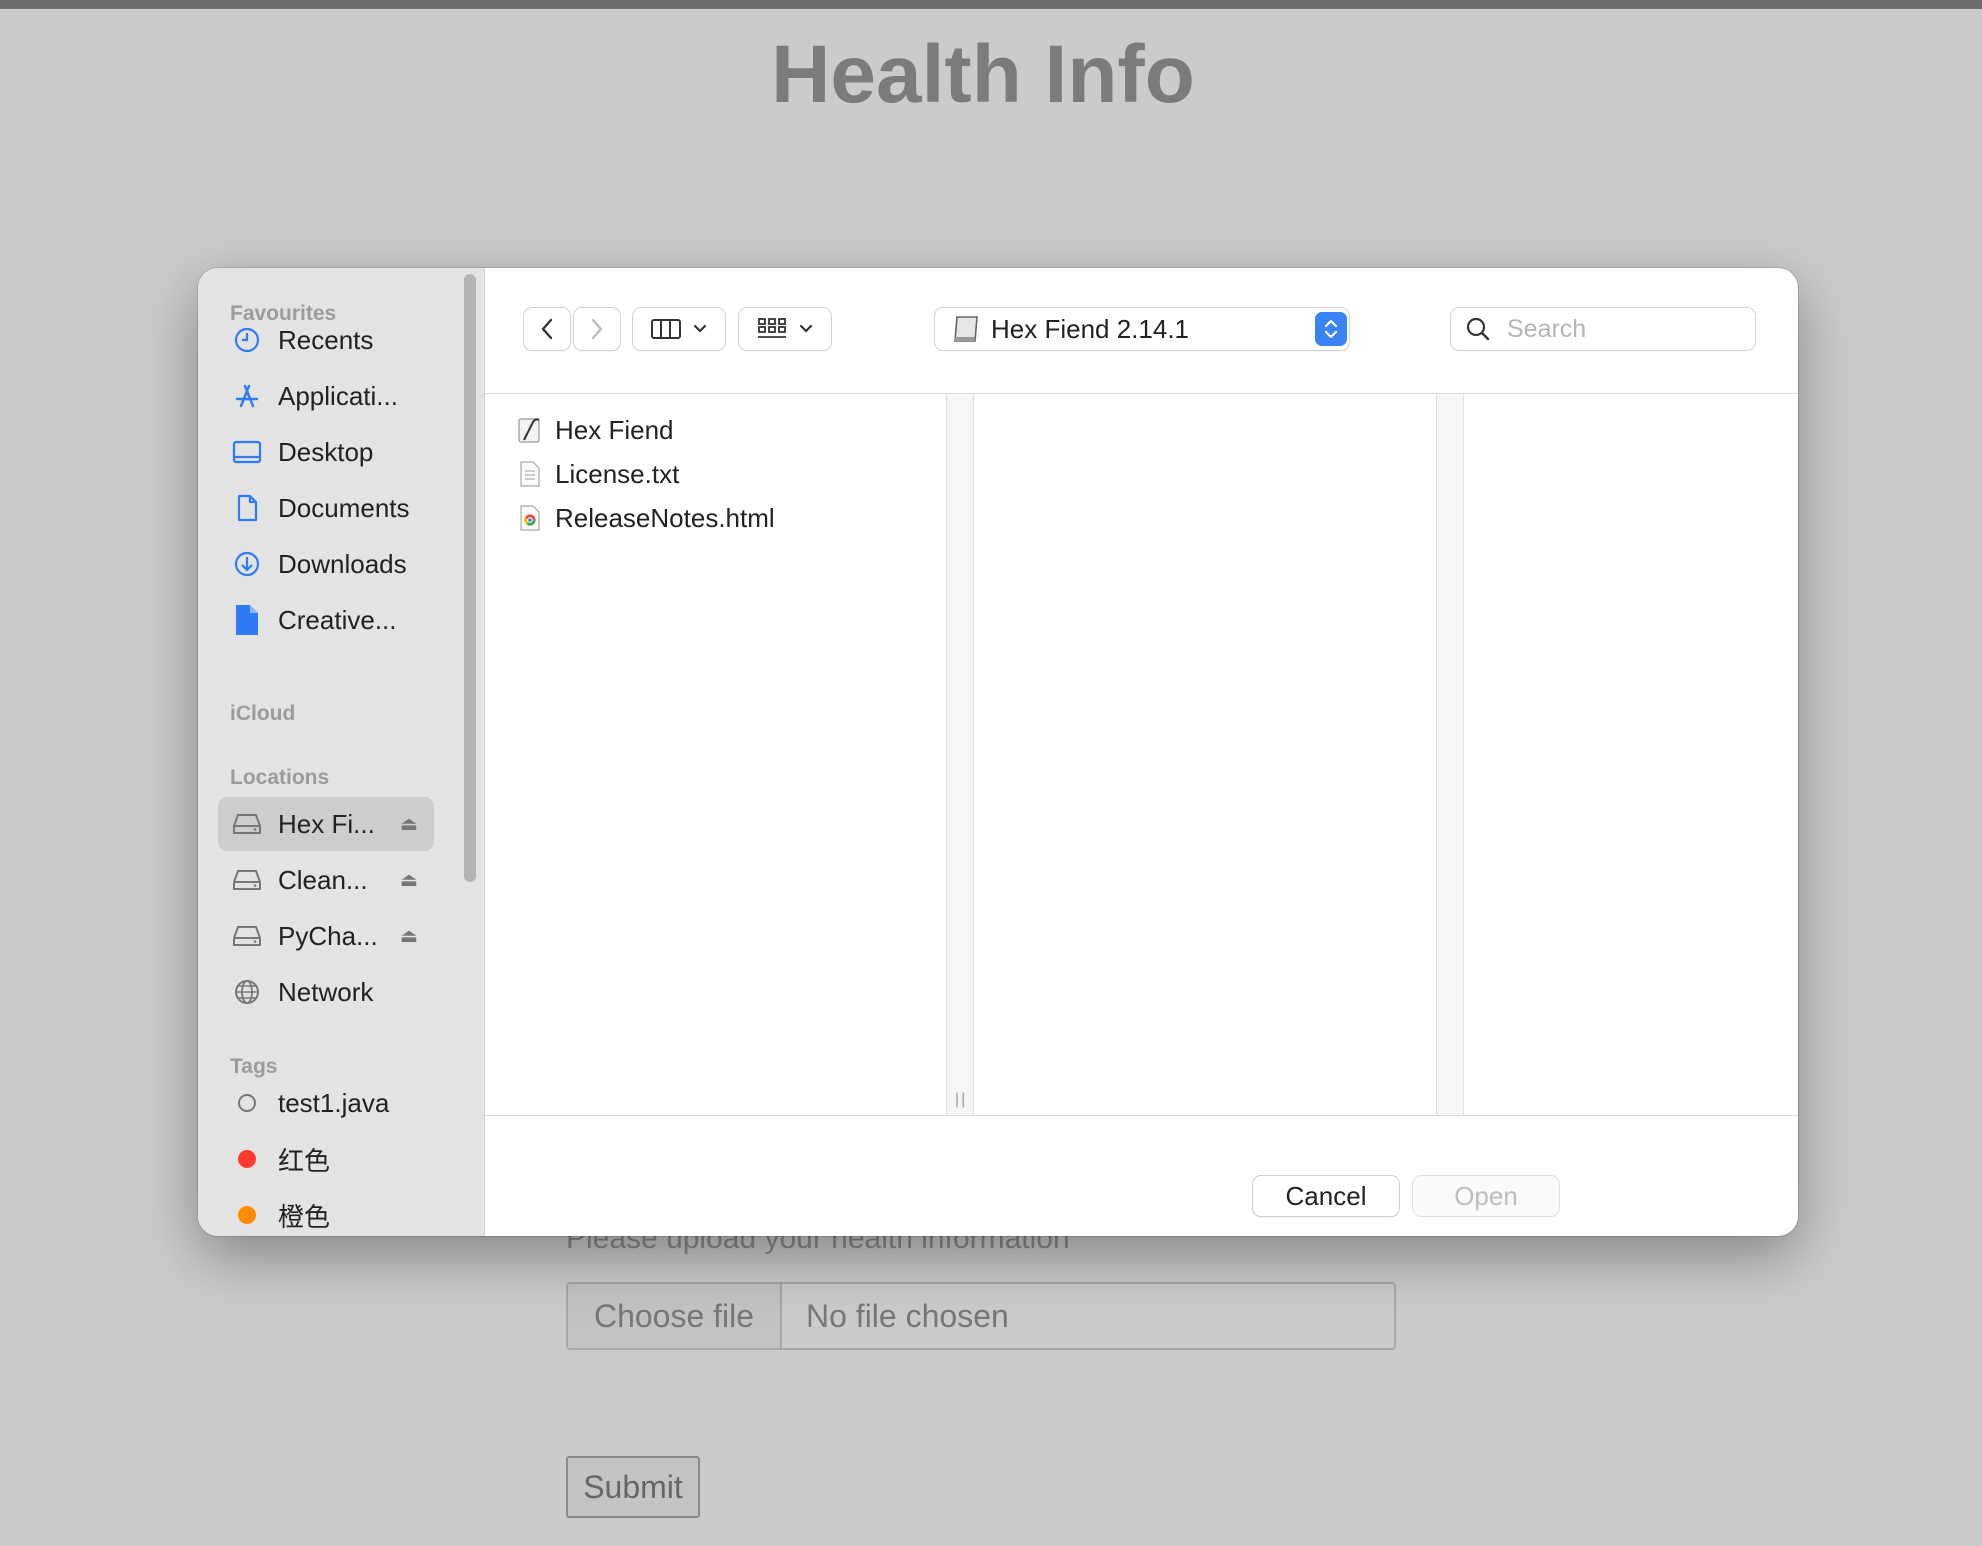 This screenshot has height=1546, width=1982. I want to click on file-row-license: License.txt, so click(598, 474).